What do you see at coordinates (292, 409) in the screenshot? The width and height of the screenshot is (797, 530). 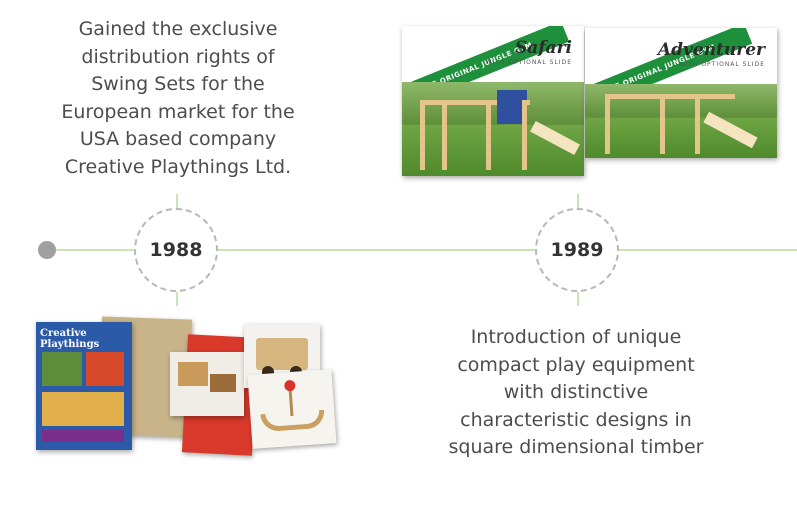 I see `wooden-rocker-photo` at bounding box center [292, 409].